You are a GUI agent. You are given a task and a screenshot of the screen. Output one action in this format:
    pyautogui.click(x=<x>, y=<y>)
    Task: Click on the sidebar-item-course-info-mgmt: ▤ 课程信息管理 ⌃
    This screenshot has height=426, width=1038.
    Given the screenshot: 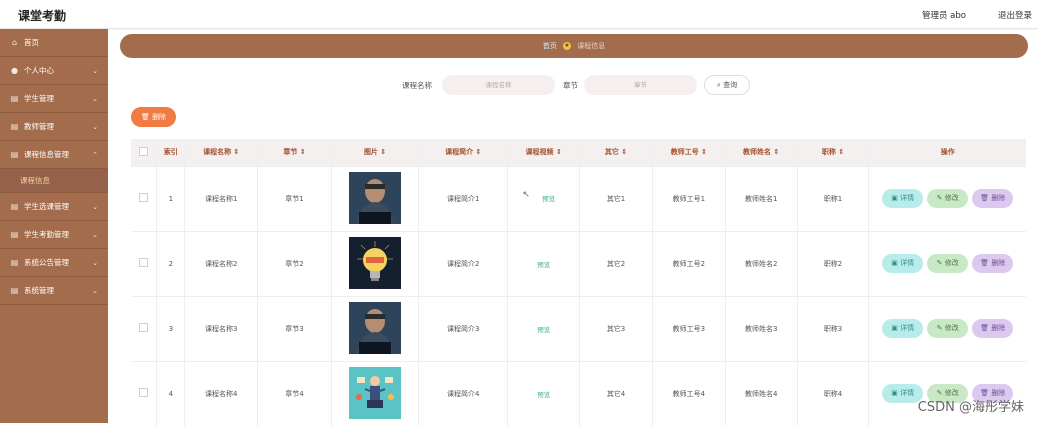 What is the action you would take?
    pyautogui.click(x=54, y=155)
    